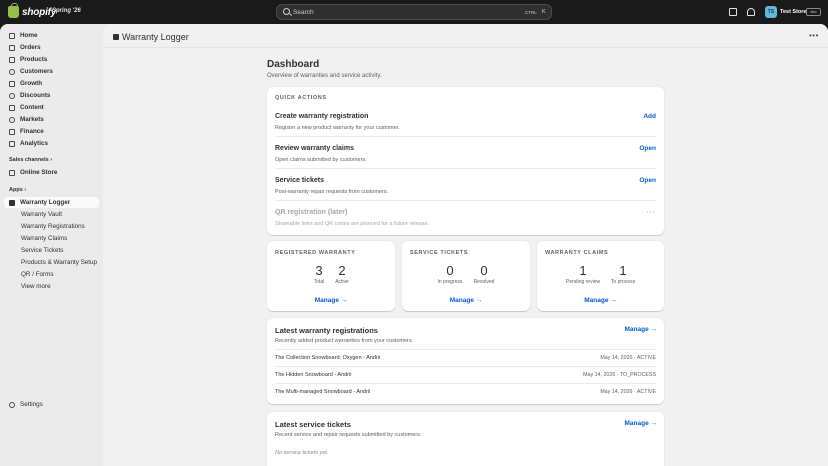 The height and width of the screenshot is (466, 828). I want to click on sidebar-item-online-store: Online Store, so click(51, 172).